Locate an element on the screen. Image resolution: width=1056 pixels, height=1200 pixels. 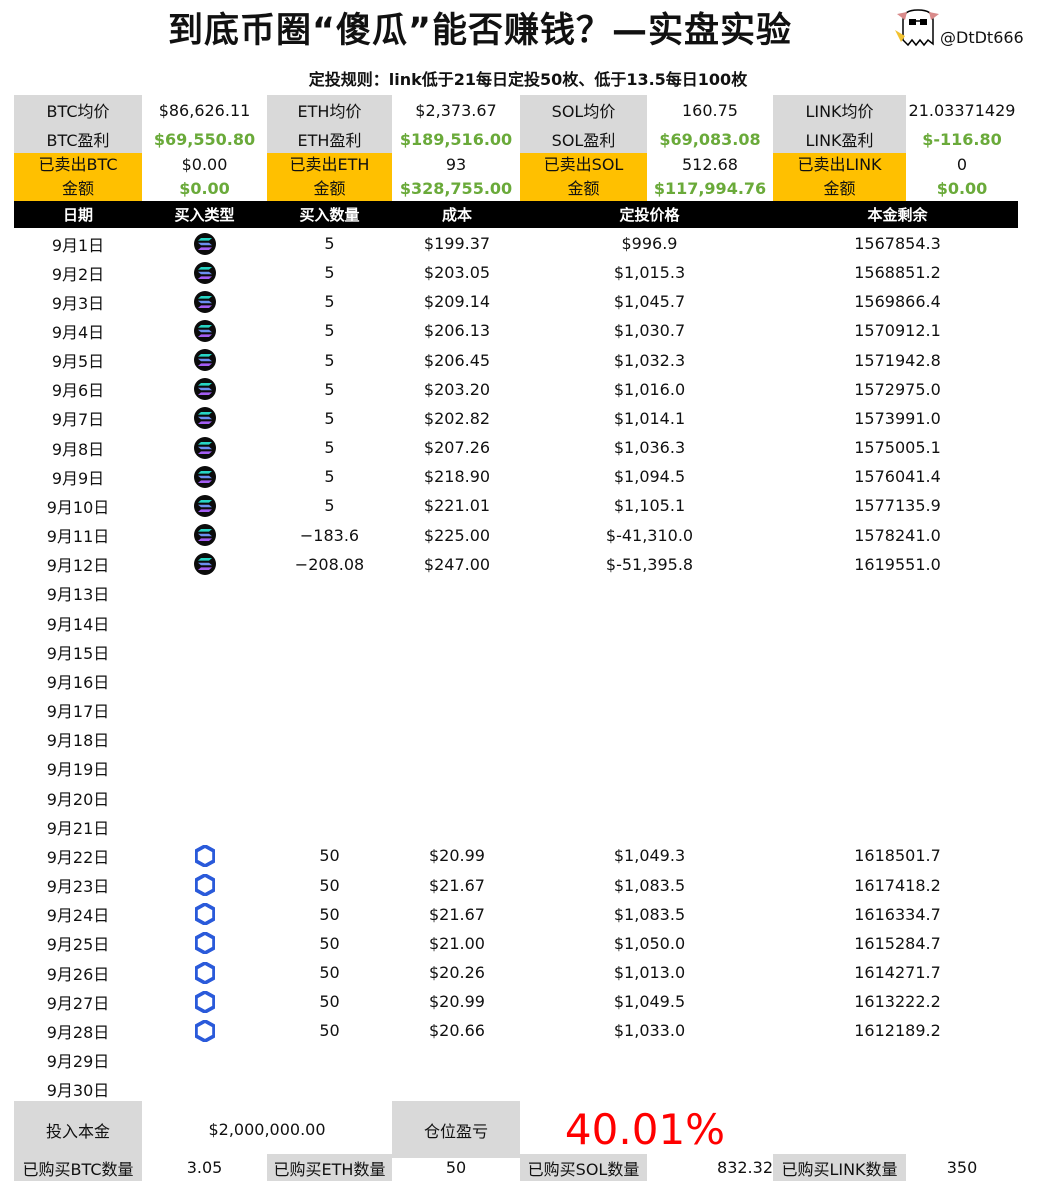
link-profit-value: $-116.80 is located at coordinates (962, 139).